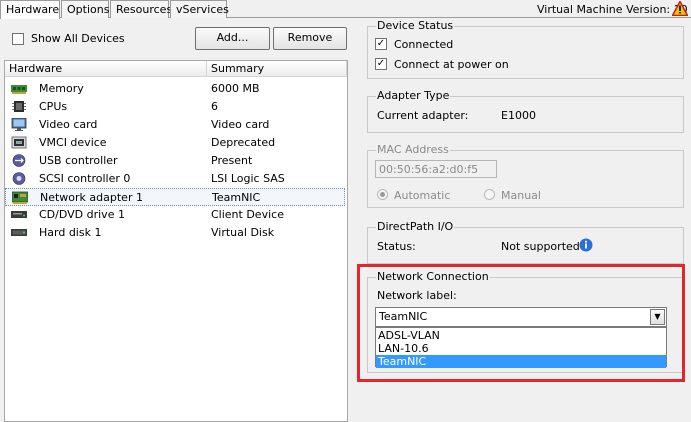  Describe the element at coordinates (19, 214) in the screenshot. I see `cd-dvd-icon` at that location.